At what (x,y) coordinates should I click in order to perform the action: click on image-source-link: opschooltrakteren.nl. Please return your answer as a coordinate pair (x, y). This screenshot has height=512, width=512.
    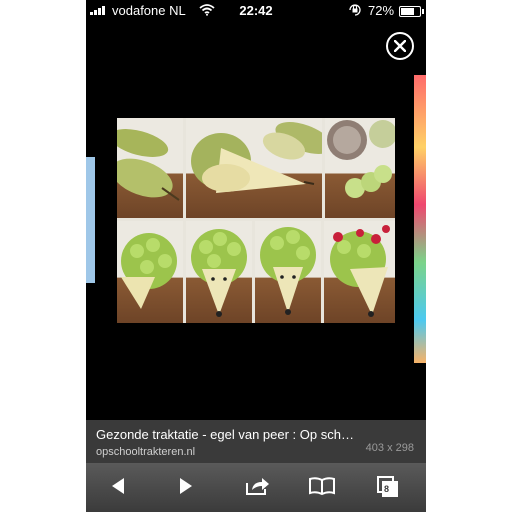
    Looking at the image, I should click on (145, 452).